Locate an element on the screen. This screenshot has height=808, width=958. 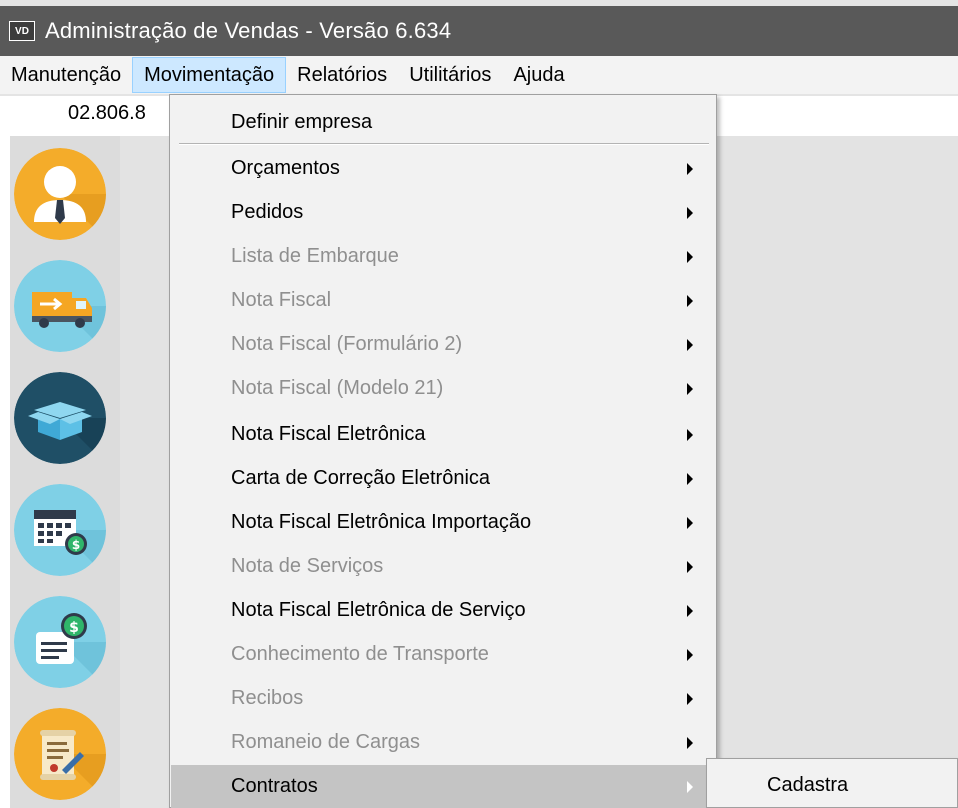
menu-relatorios: Relatórios is located at coordinates (342, 75).